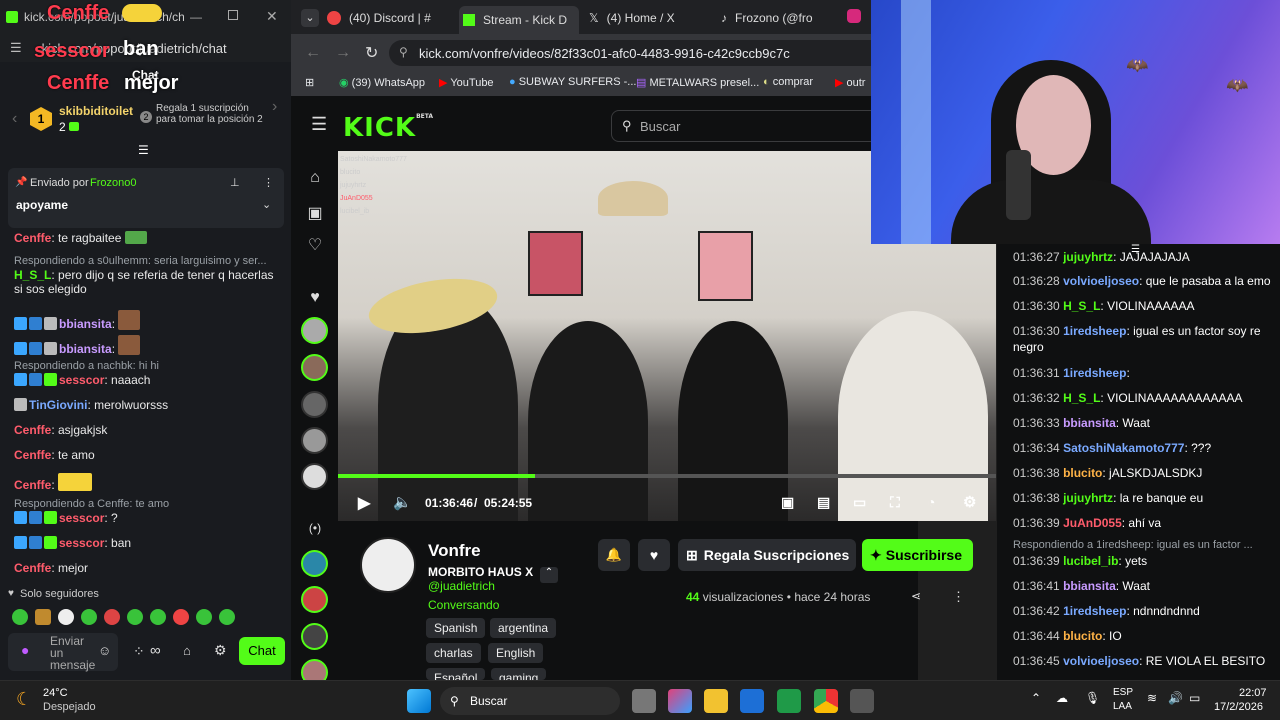  Describe the element at coordinates (309, 82) in the screenshot. I see `apps-grid-icon: ⊞` at that location.